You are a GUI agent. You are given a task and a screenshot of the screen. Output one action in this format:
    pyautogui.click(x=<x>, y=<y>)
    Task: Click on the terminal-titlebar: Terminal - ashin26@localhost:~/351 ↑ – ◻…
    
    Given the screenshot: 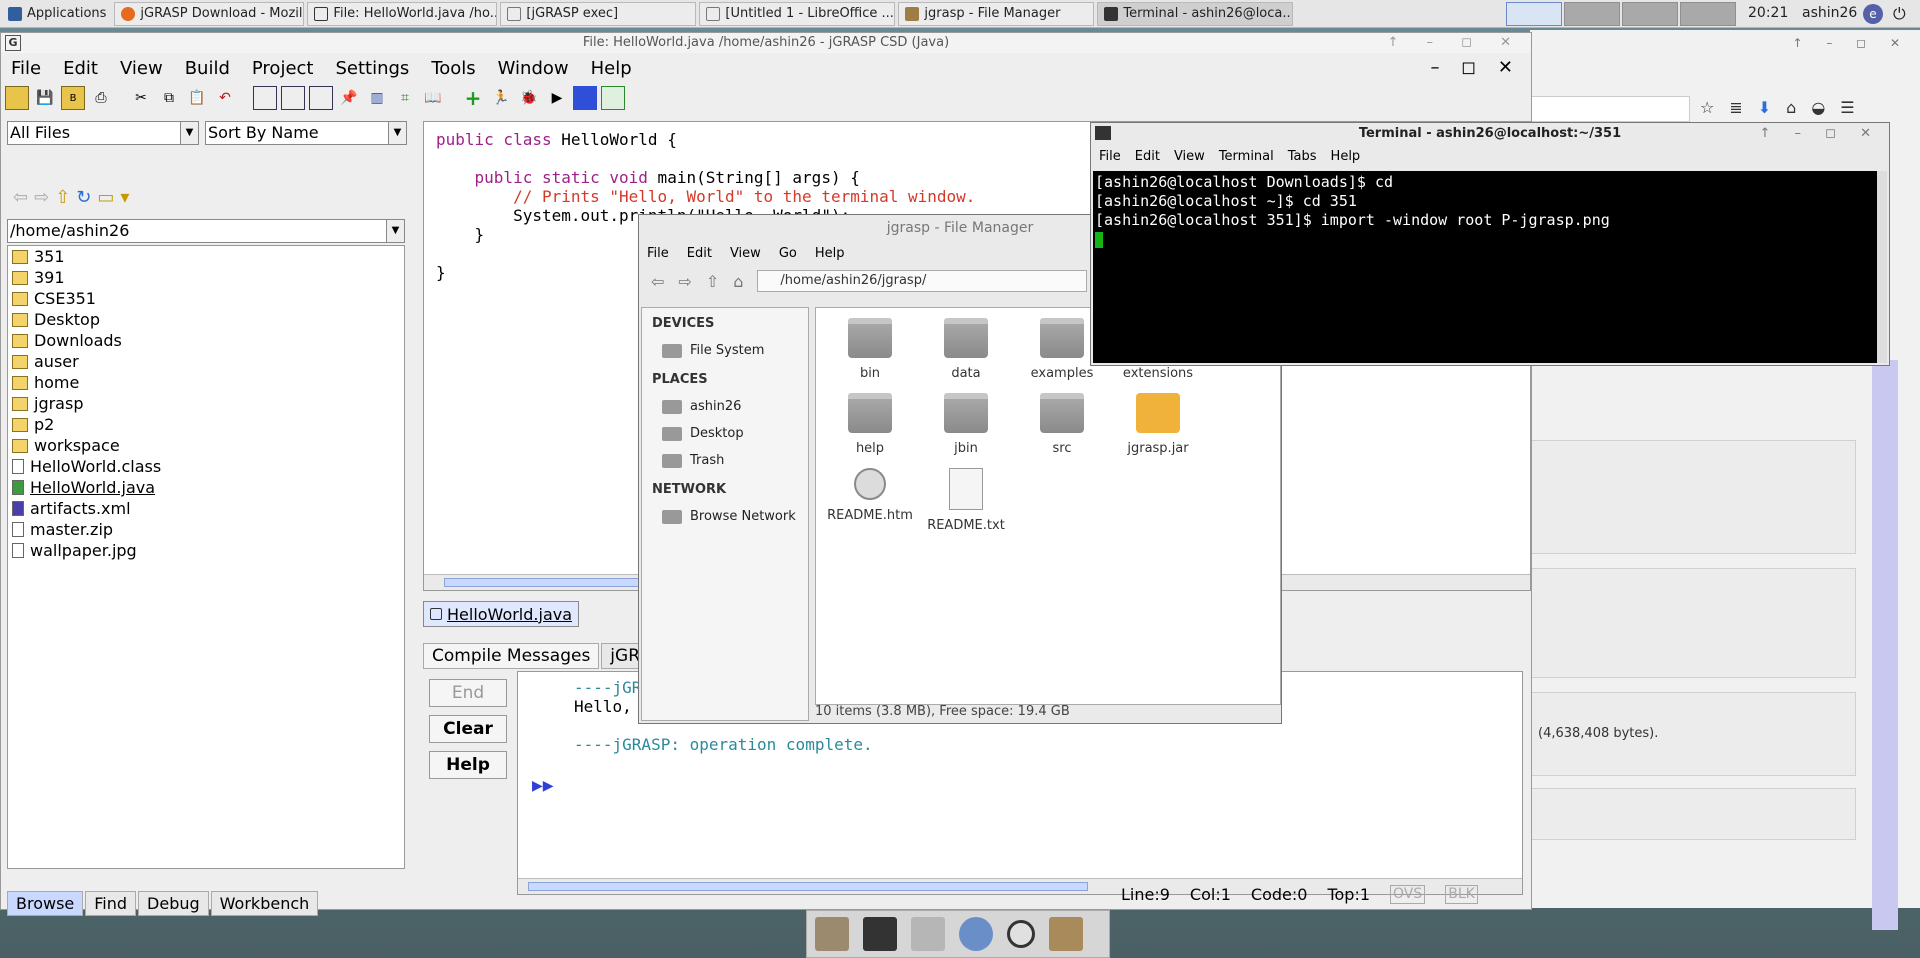 What is the action you would take?
    pyautogui.click(x=1490, y=134)
    